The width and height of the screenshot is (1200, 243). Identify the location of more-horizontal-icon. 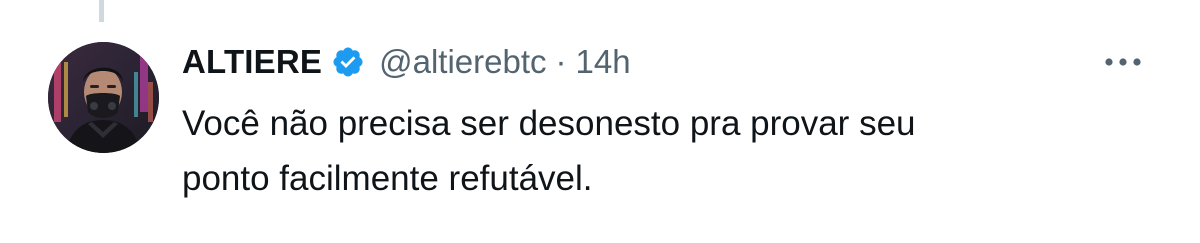
(1123, 62).